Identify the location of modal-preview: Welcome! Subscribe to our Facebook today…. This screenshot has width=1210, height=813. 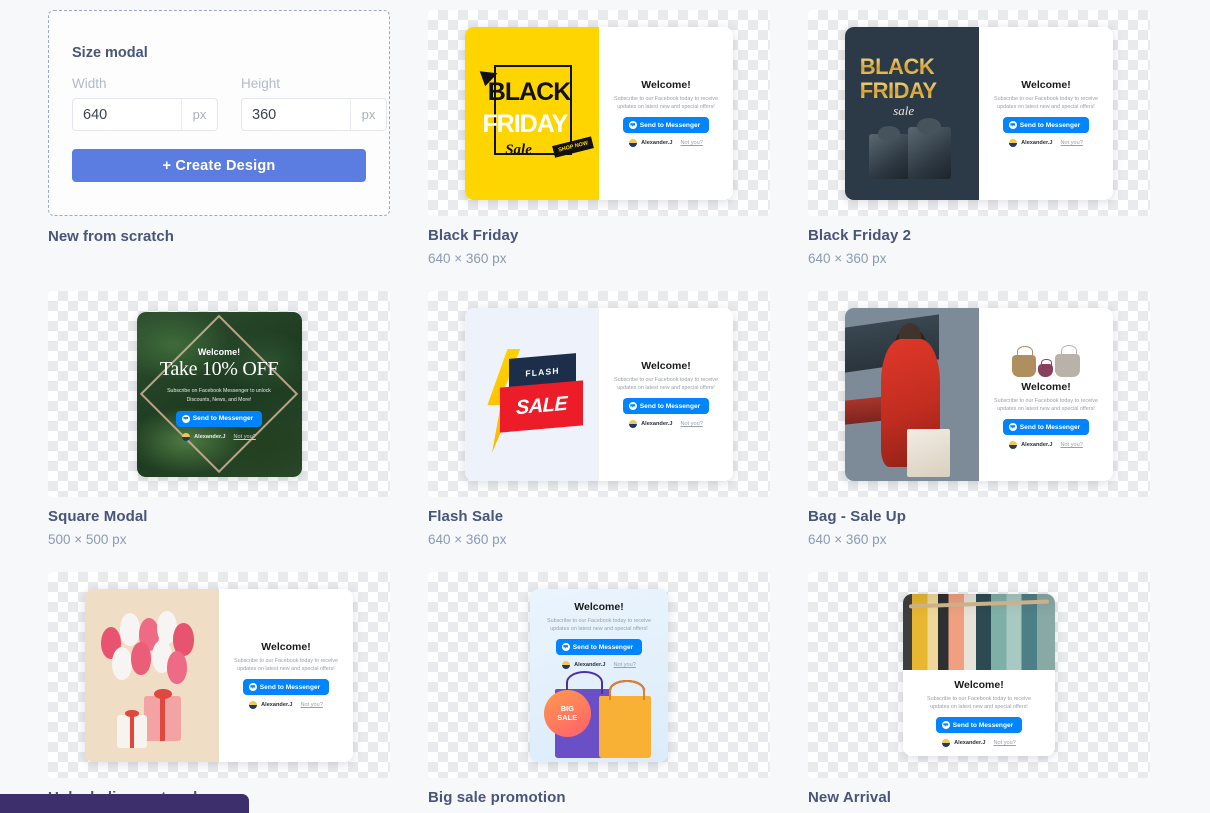
(979, 394).